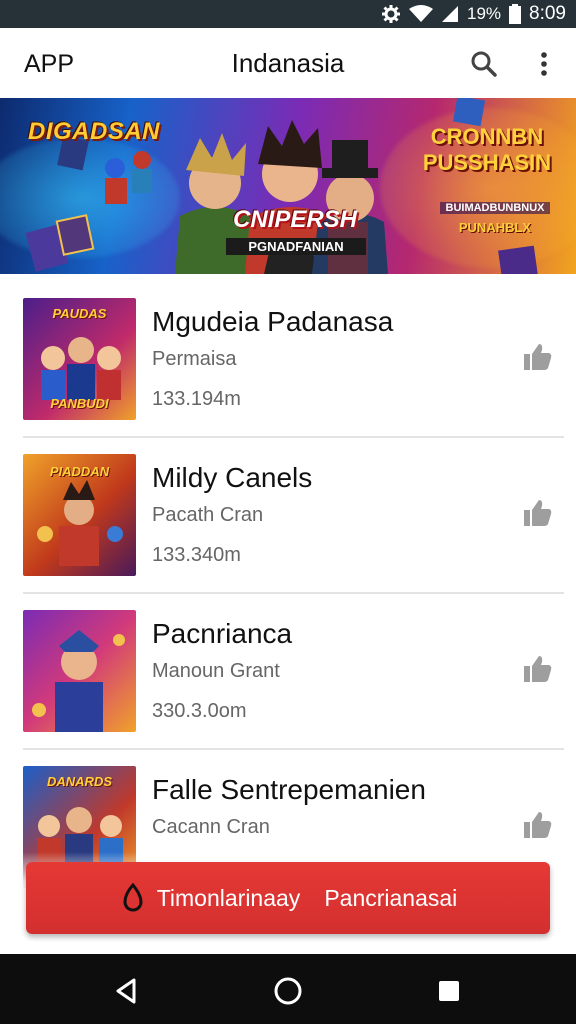 This screenshot has height=1024, width=576. I want to click on thumbnail-label: PIADDAN, so click(79, 471).